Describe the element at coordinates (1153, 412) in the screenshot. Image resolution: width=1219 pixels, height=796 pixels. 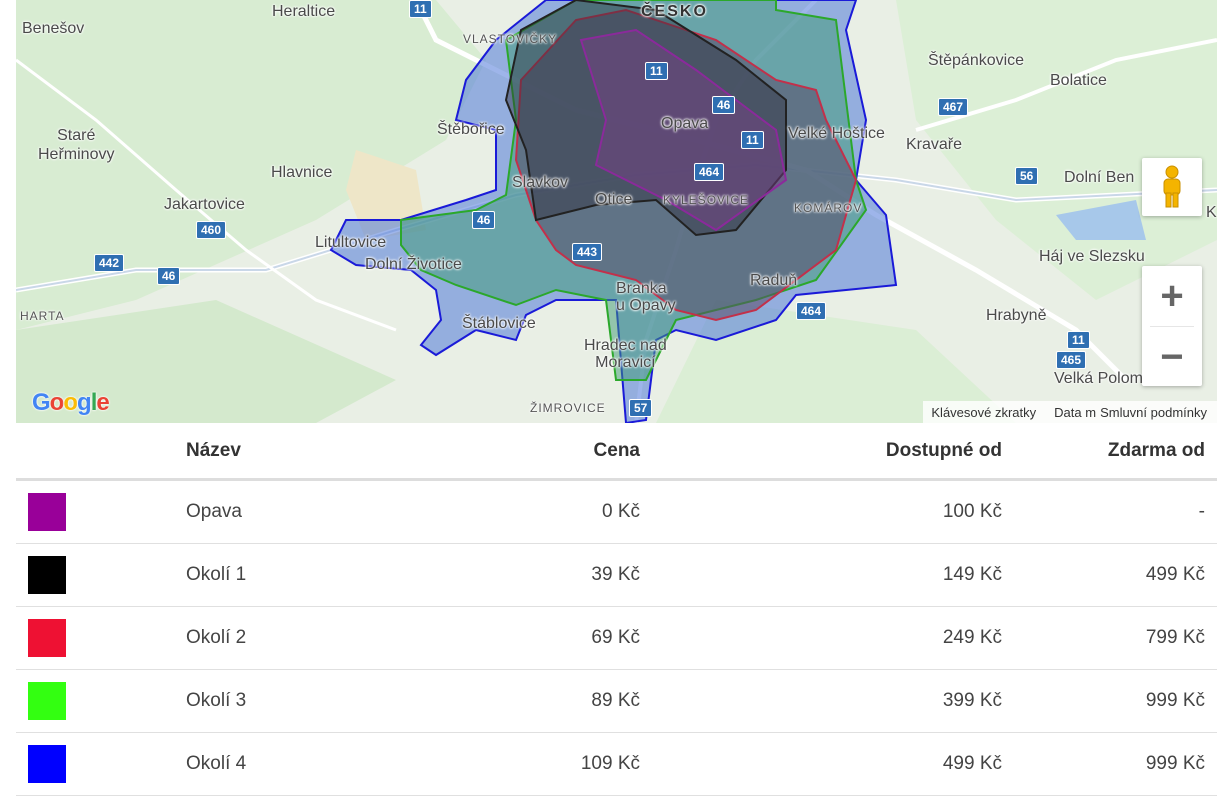
I see `terms-link: Smluvní podmínky` at that location.